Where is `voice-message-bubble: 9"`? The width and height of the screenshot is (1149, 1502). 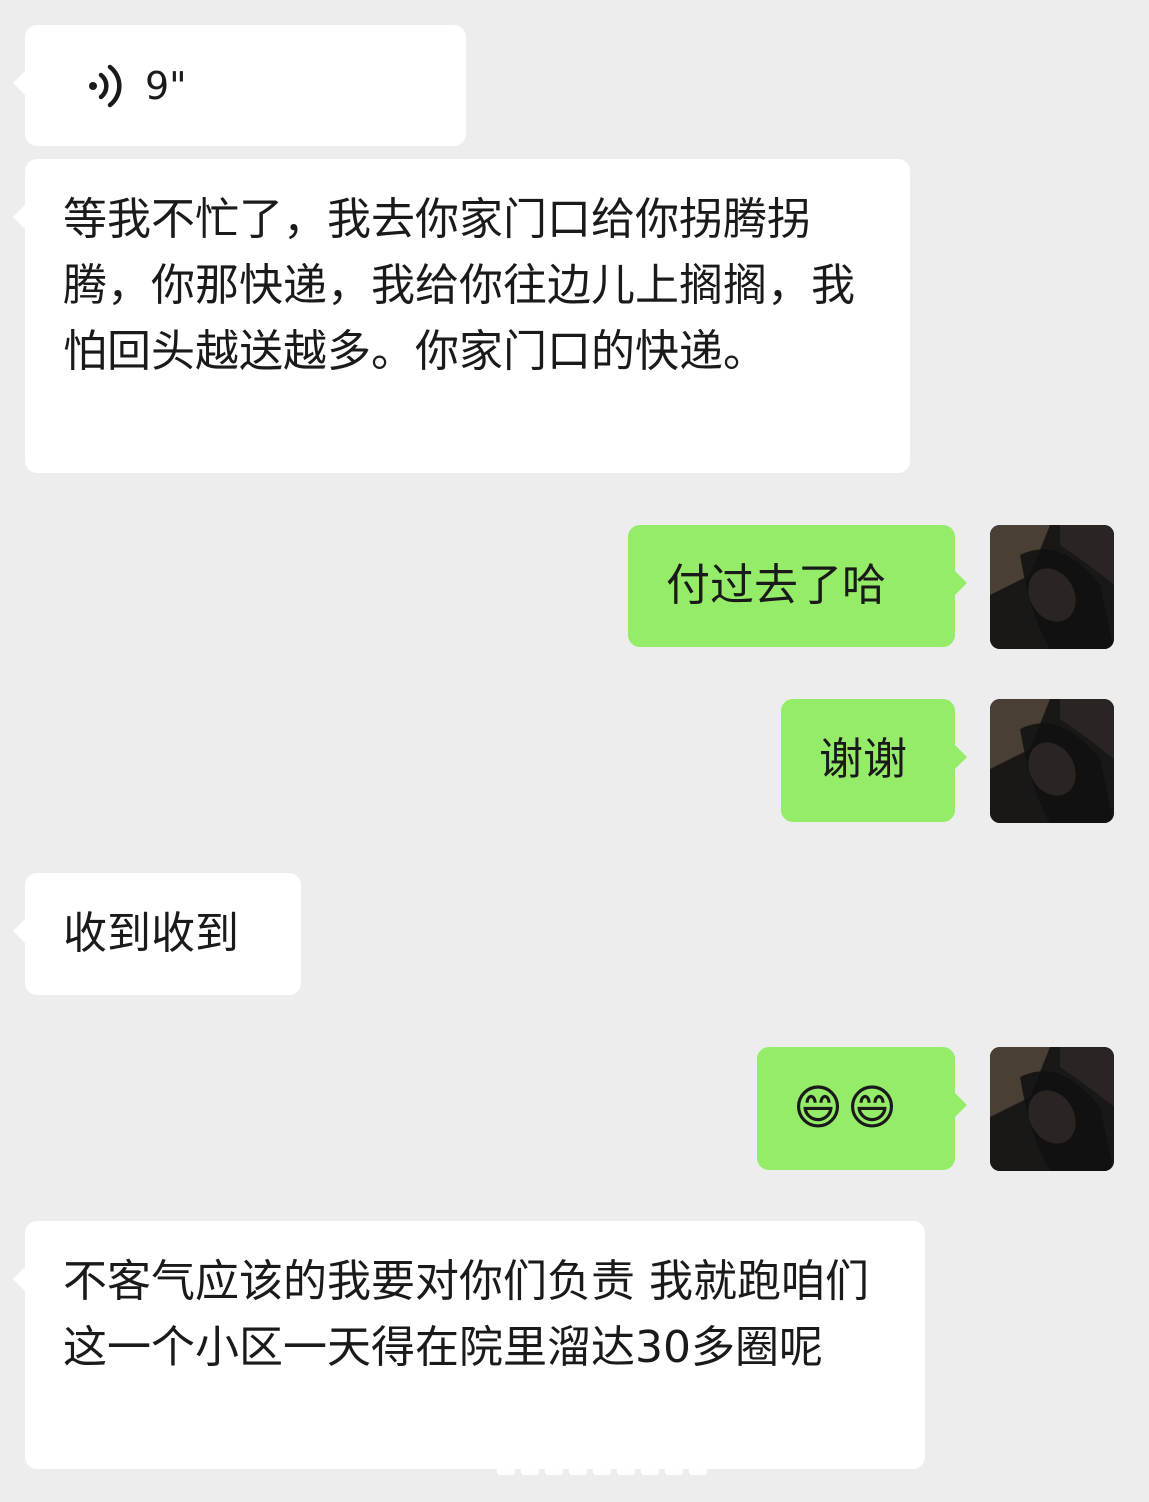 voice-message-bubble: 9" is located at coordinates (239, 85).